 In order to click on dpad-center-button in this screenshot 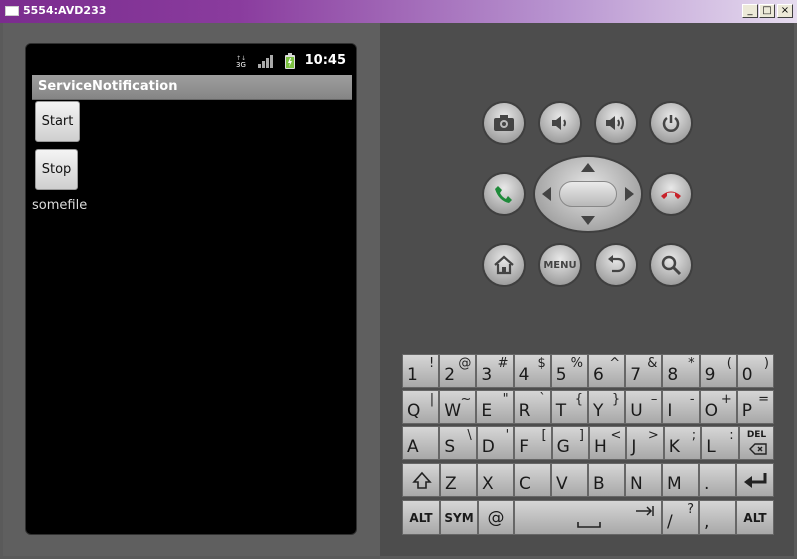, I will do `click(588, 194)`.